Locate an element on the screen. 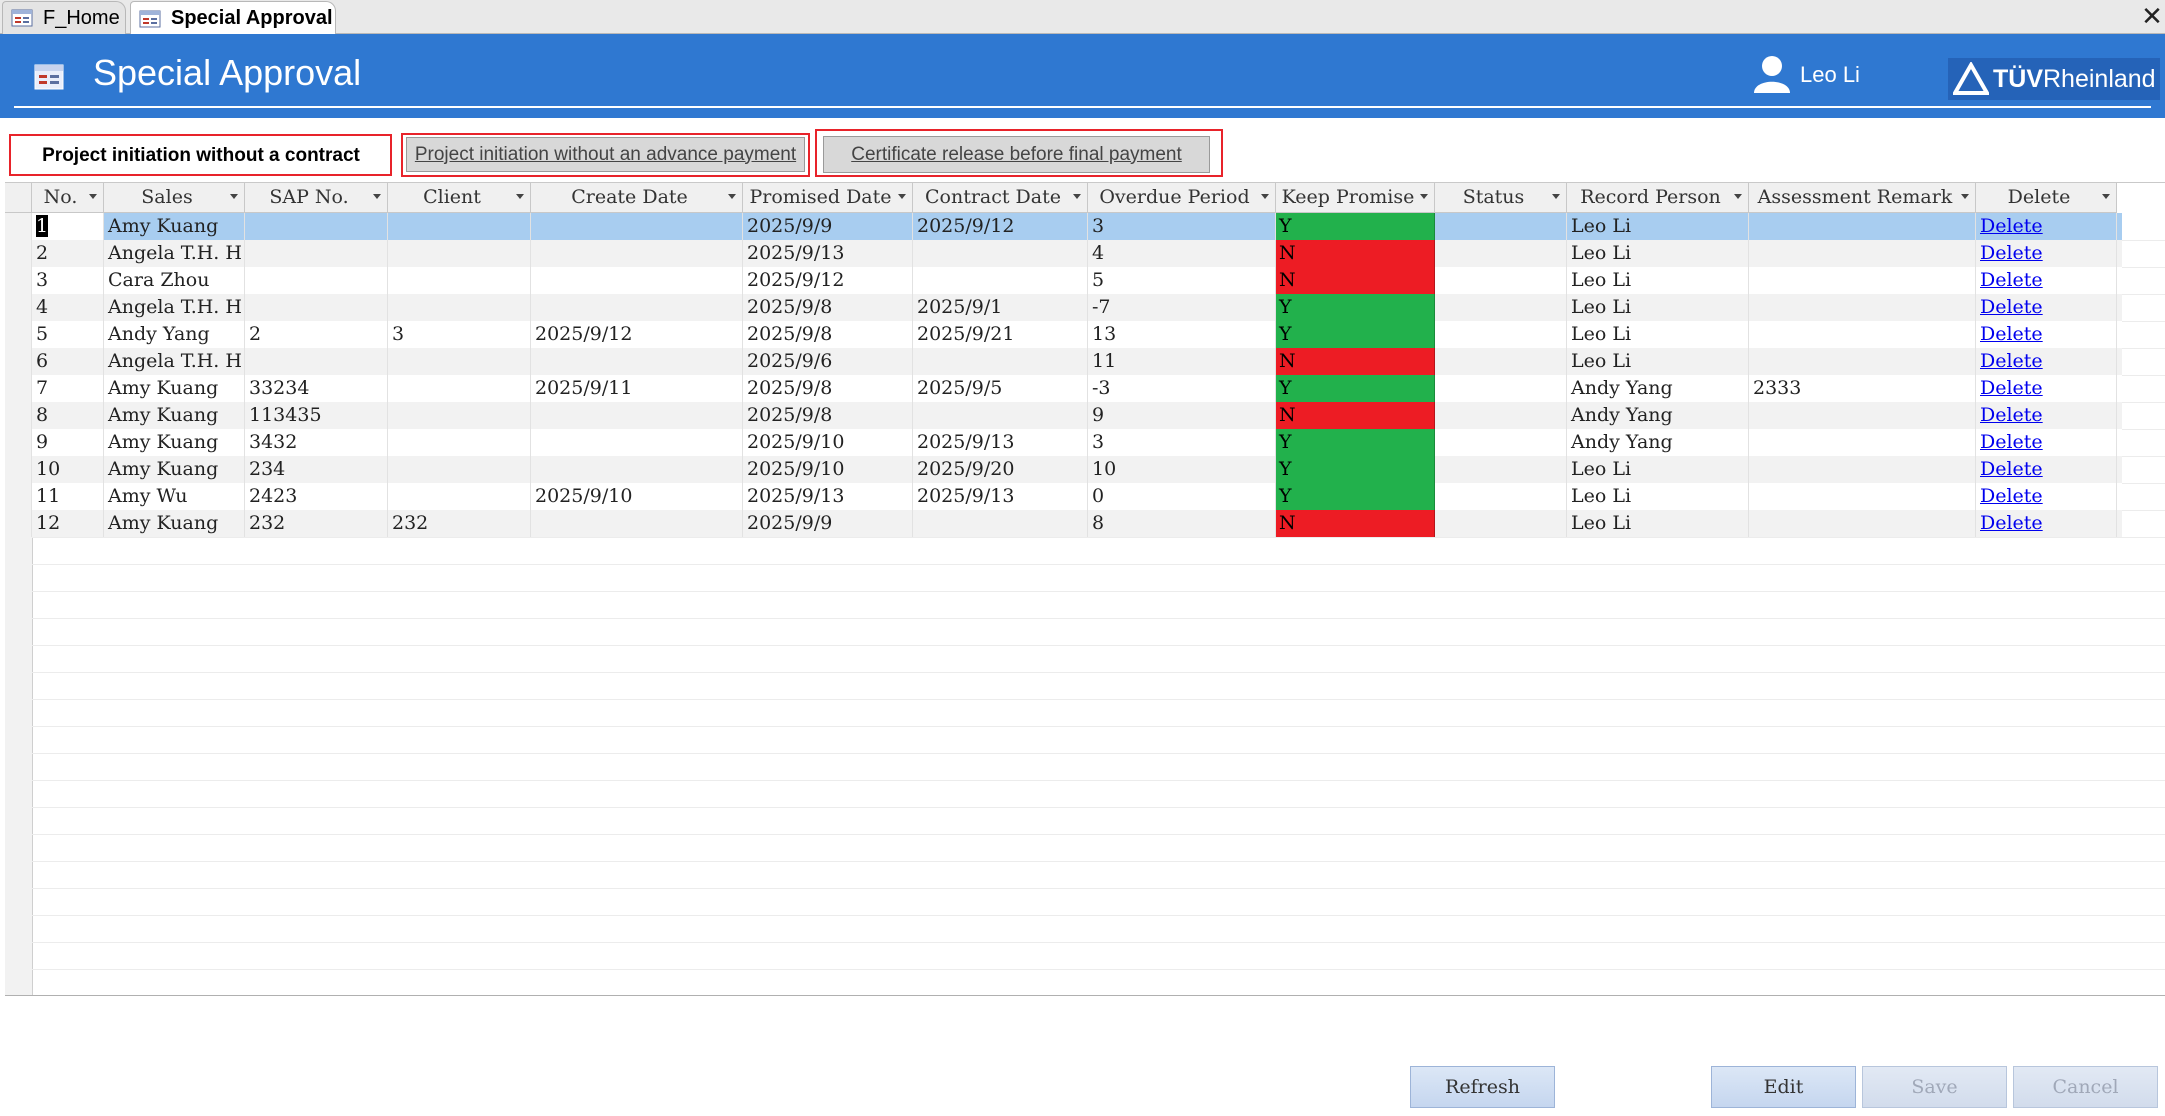  promised-date-cell: 2025/9/10 is located at coordinates (828, 442).